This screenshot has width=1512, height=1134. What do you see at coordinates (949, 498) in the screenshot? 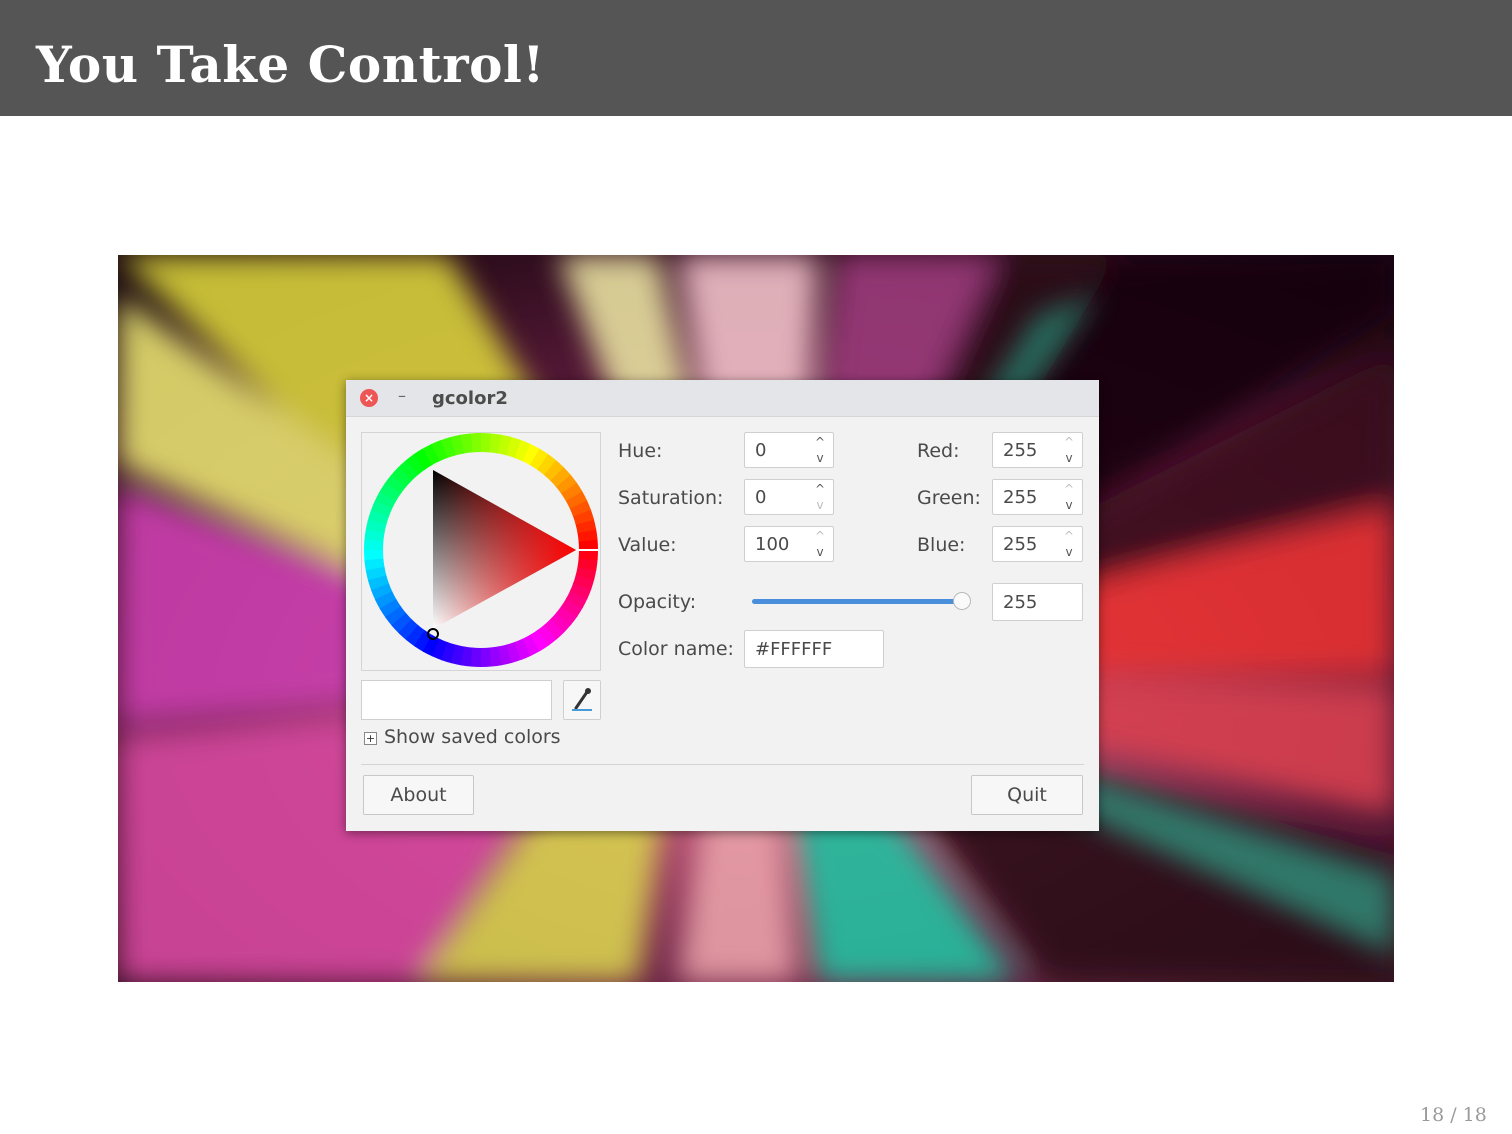
I see `green-label: Green:` at bounding box center [949, 498].